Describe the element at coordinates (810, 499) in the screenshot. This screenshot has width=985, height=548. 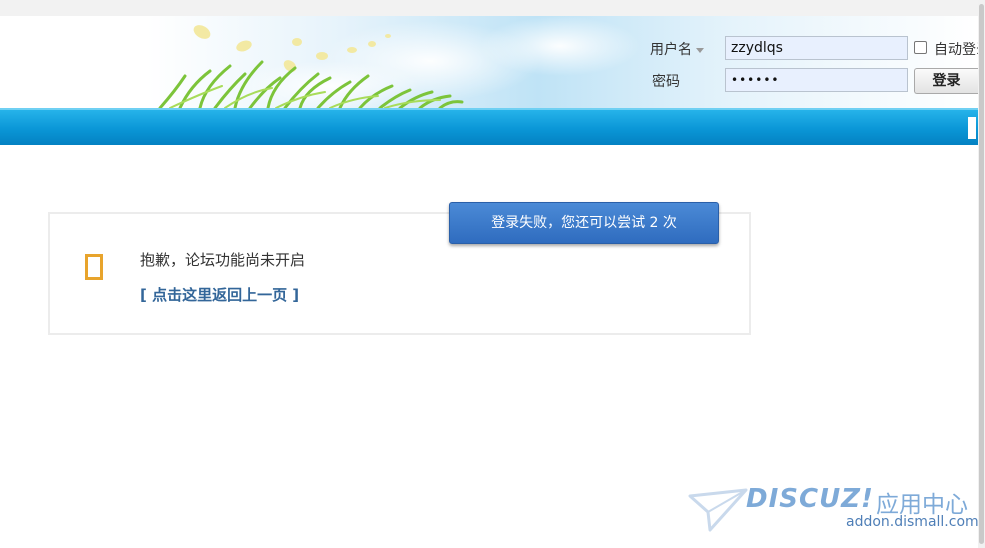
I see `watermark-logo: DISCUZ!` at that location.